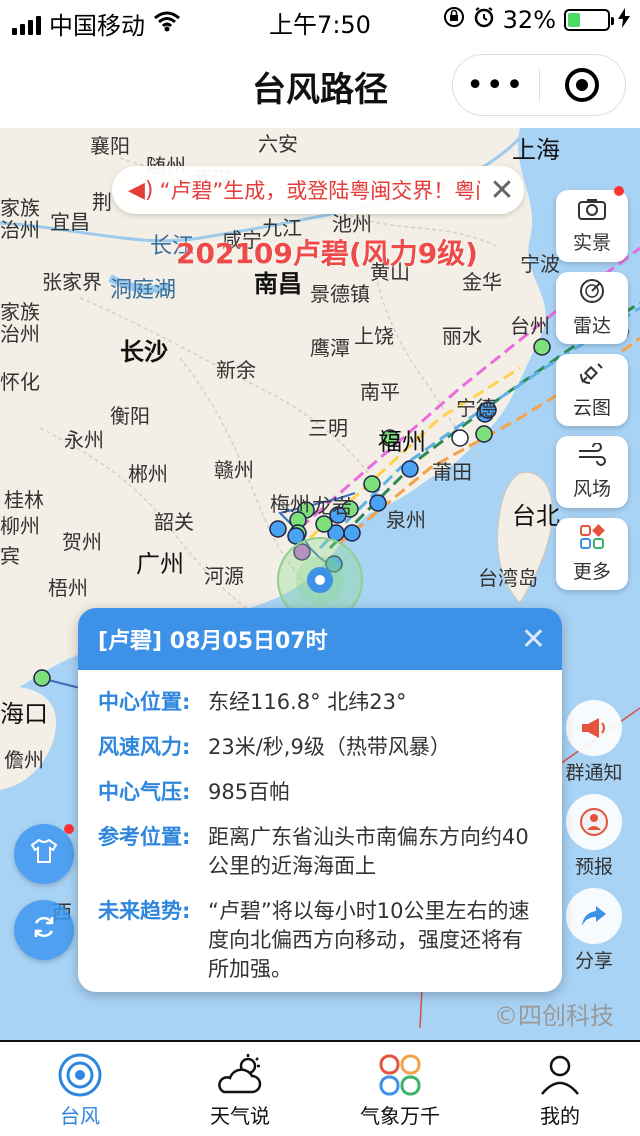  Describe the element at coordinates (591, 572) in the screenshot. I see `side-button-label: 更多` at that location.